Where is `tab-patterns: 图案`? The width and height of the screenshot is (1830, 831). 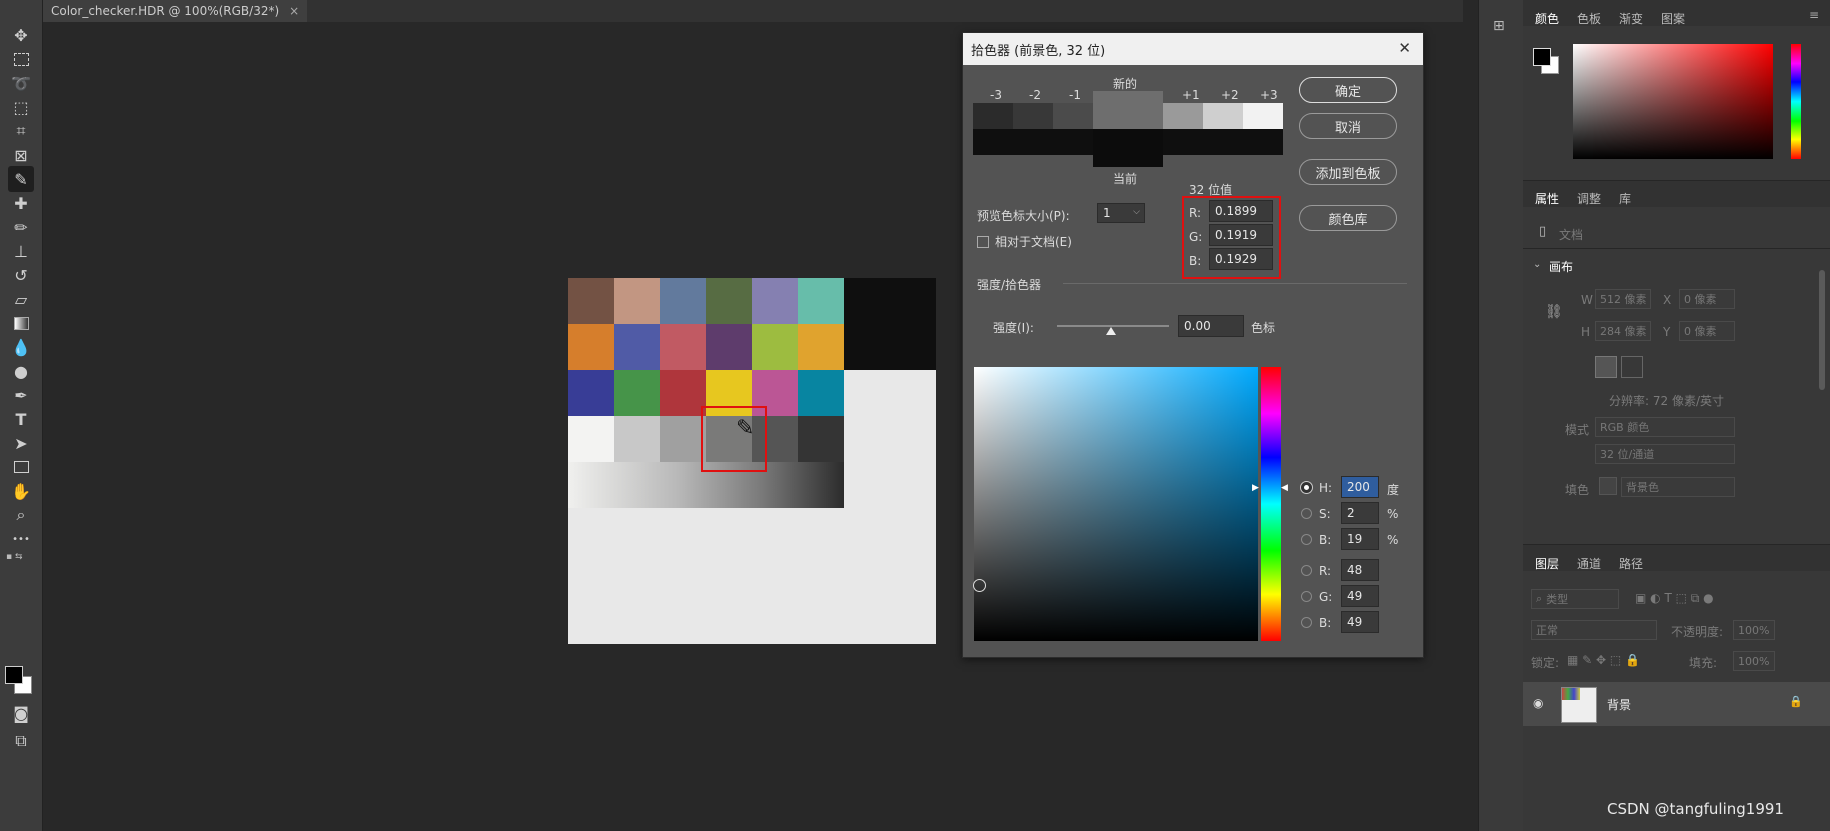 tab-patterns: 图案 is located at coordinates (1673, 18).